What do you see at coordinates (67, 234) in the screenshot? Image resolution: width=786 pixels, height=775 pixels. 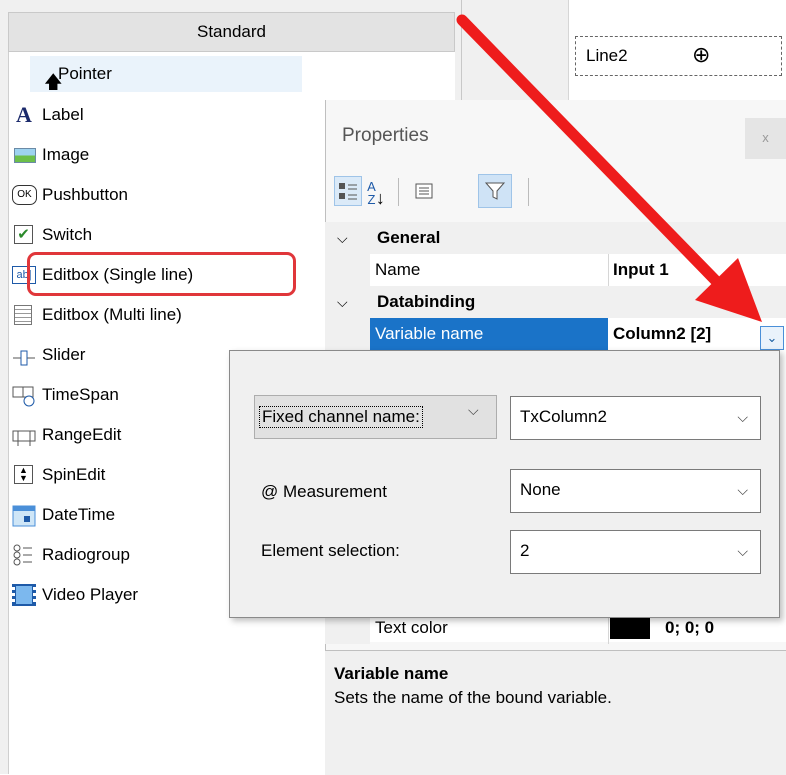 I see `tool-label-text: Switch` at bounding box center [67, 234].